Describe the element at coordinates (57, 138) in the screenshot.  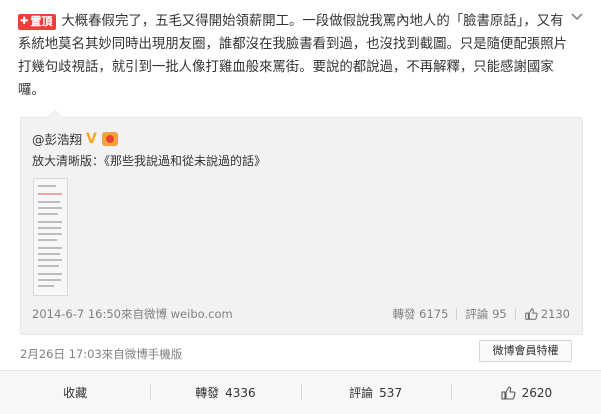
I see `quoted-author-link: @彭浩翔` at that location.